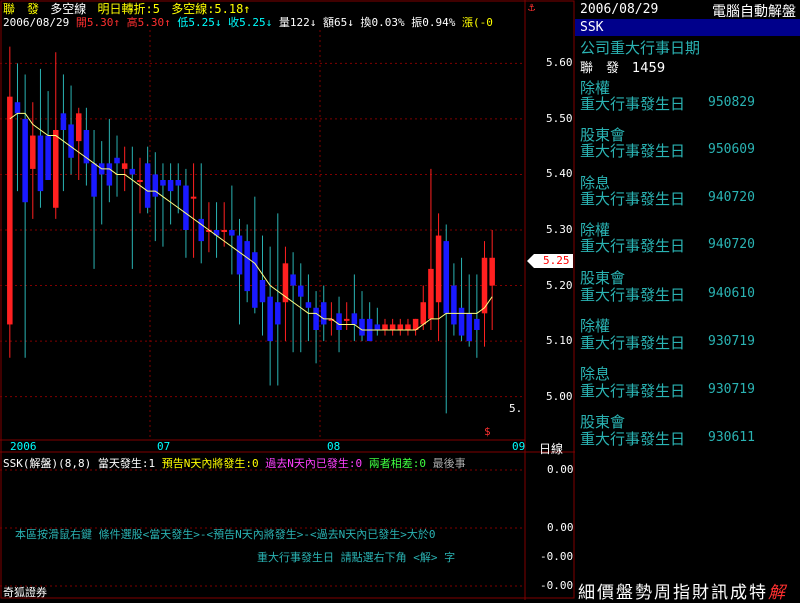  What do you see at coordinates (334, 446) in the screenshot?
I see `time-tick-08: 08` at bounding box center [334, 446].